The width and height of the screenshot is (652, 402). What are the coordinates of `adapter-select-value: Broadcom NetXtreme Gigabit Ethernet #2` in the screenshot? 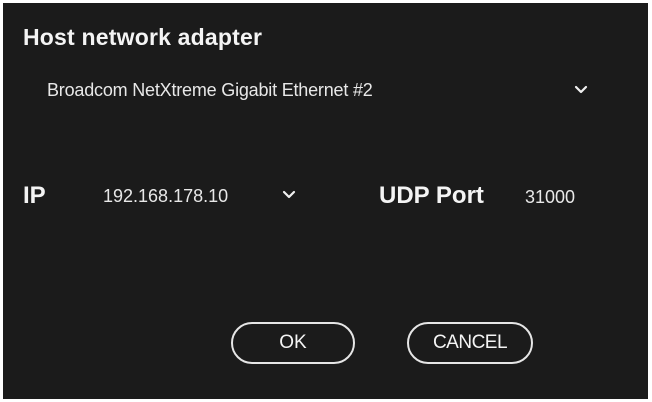 It's located at (210, 90).